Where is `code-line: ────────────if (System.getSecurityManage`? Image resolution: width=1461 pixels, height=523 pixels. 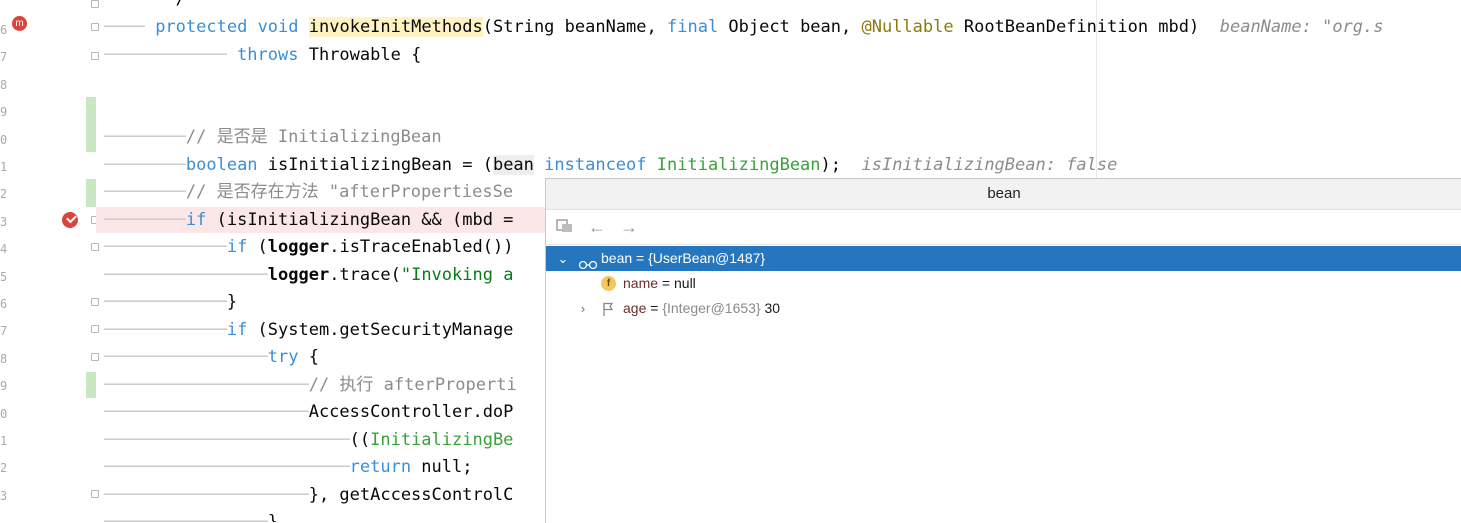 code-line: ────────────if (System.getSecurityManage is located at coordinates (309, 330).